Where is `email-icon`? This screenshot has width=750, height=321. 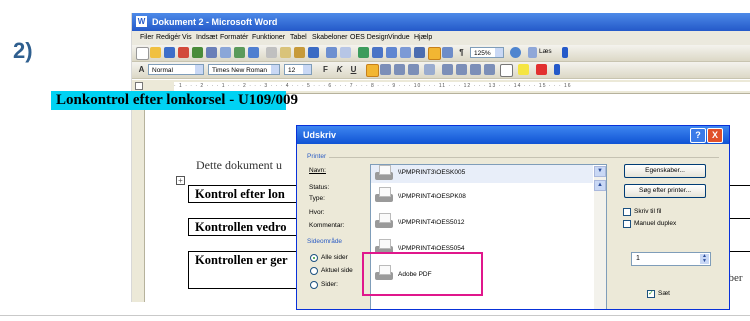
email-icon is located at coordinates (197, 52).